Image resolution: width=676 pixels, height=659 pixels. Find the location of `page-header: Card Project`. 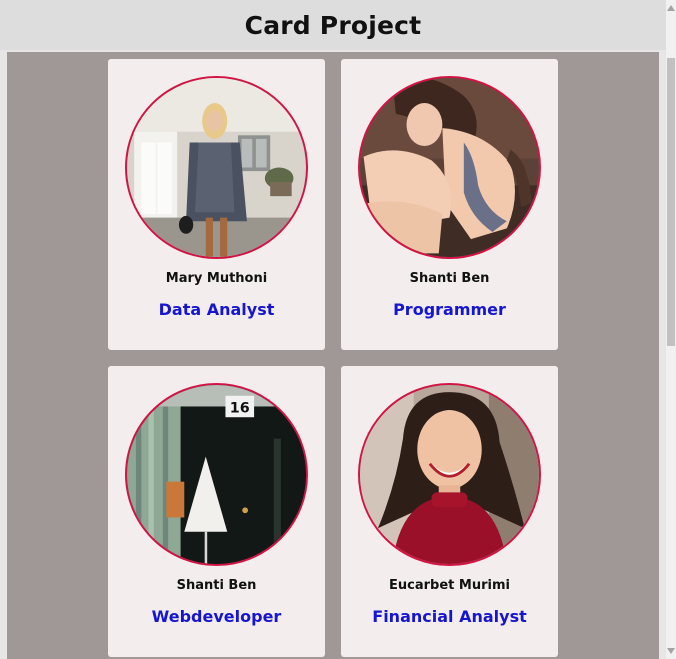

page-header: Card Project is located at coordinates (333, 25).